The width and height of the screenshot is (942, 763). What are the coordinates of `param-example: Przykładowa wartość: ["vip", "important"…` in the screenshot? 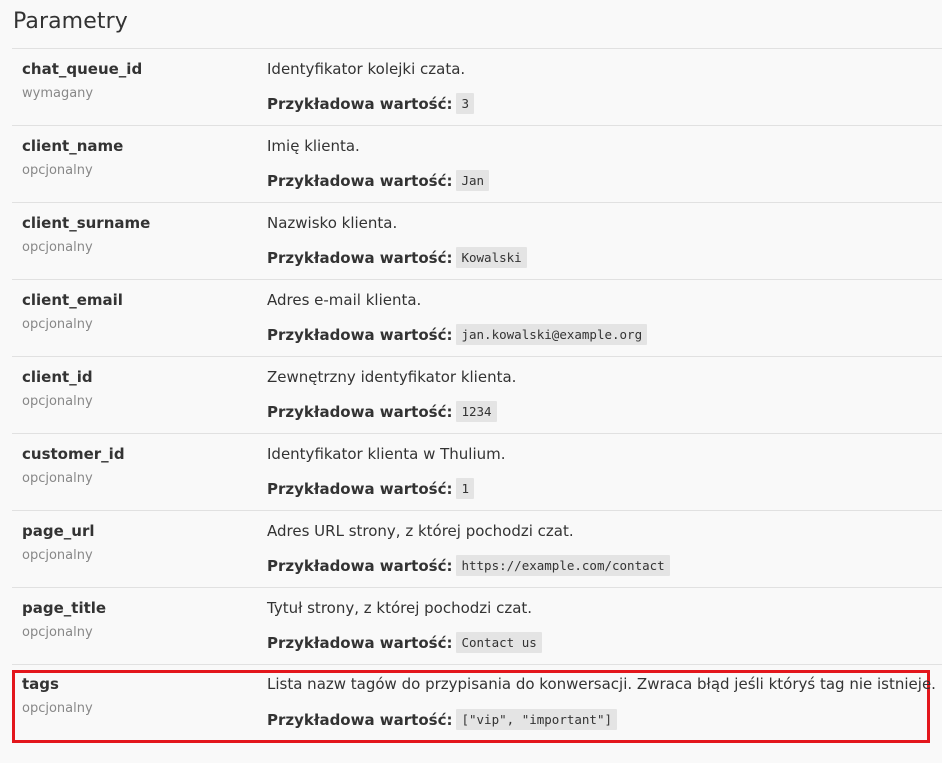 It's located at (442, 719).